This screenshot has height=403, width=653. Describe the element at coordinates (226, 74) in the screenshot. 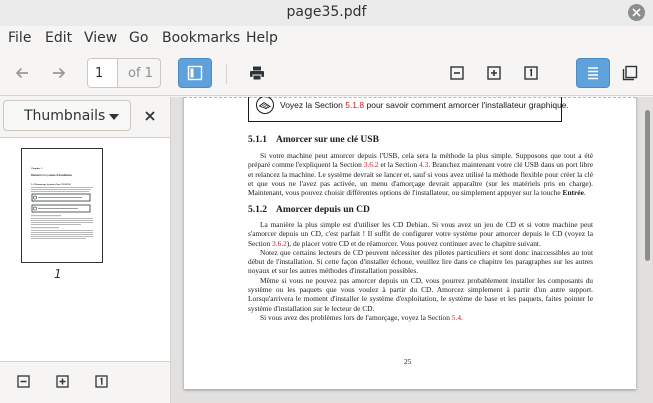

I see `toolbar-separator` at that location.